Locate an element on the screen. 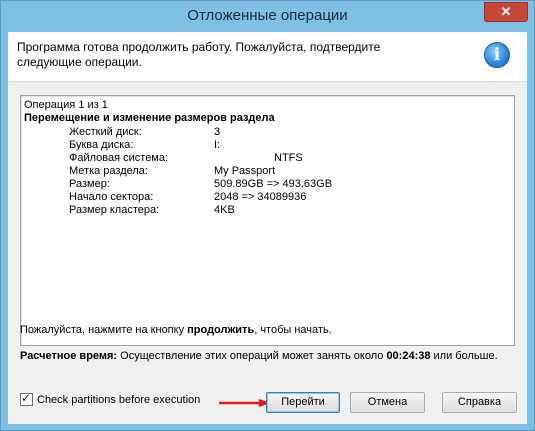  property-label: Размер: is located at coordinates (89, 184).